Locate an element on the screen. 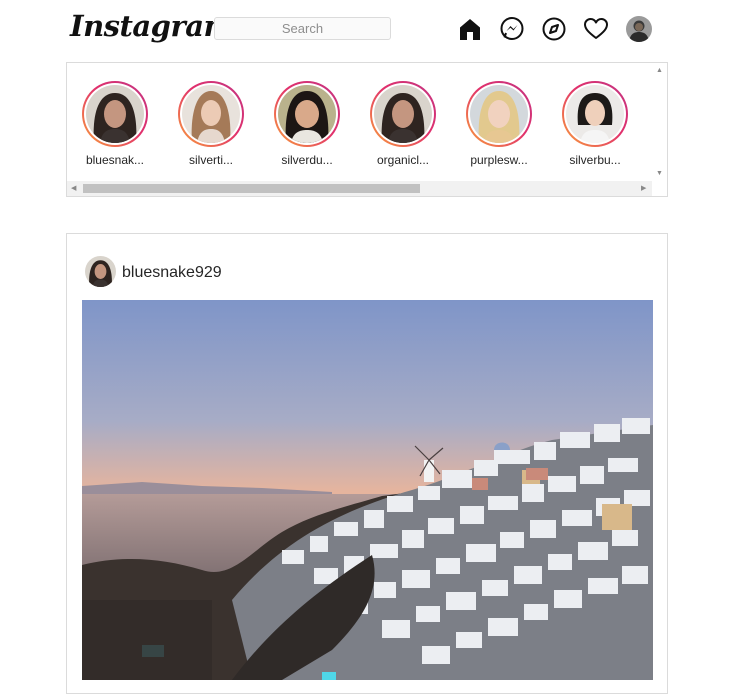 The height and width of the screenshot is (697, 735). post-author-username: bluesnake929 is located at coordinates (172, 273).